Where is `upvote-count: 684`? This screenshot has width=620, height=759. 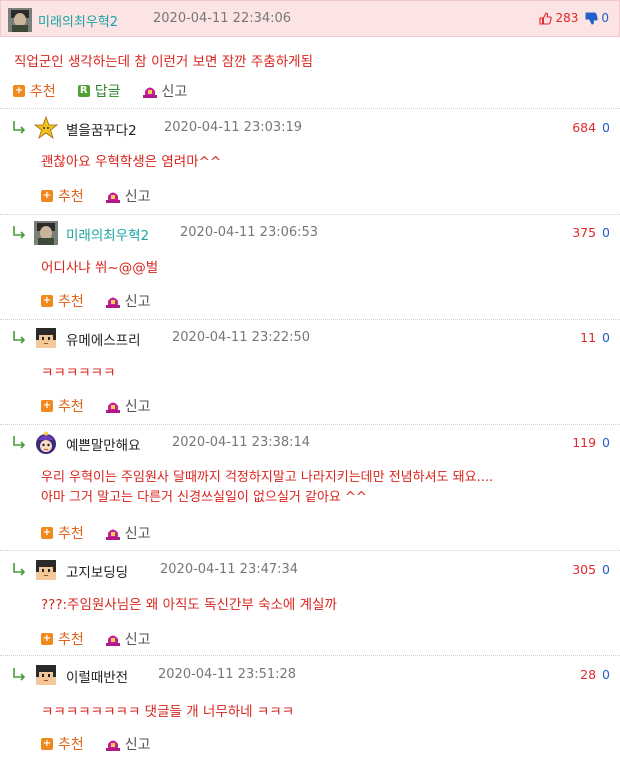
upvote-count: 684 is located at coordinates (584, 127).